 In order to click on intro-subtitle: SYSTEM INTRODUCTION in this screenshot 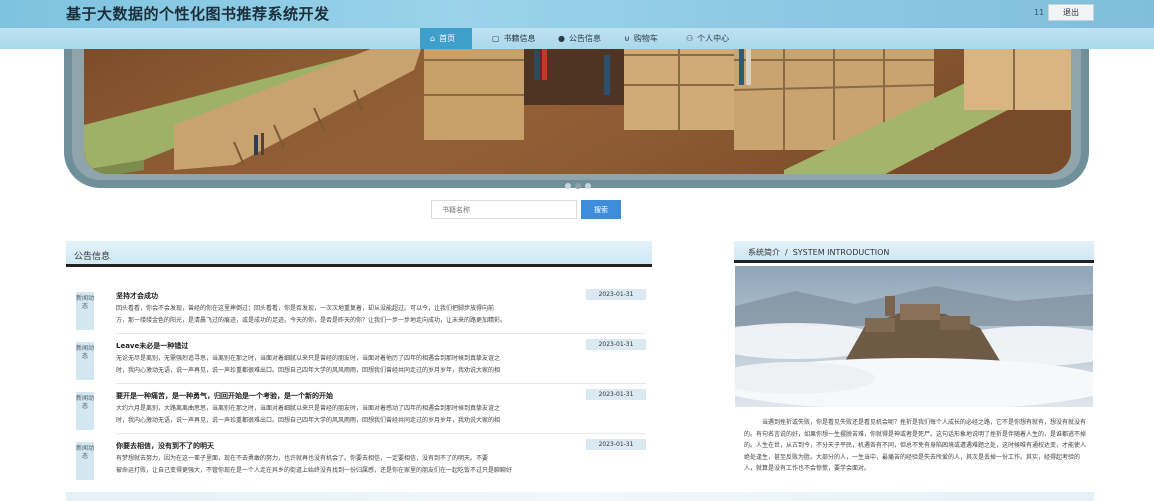, I will do `click(841, 252)`.